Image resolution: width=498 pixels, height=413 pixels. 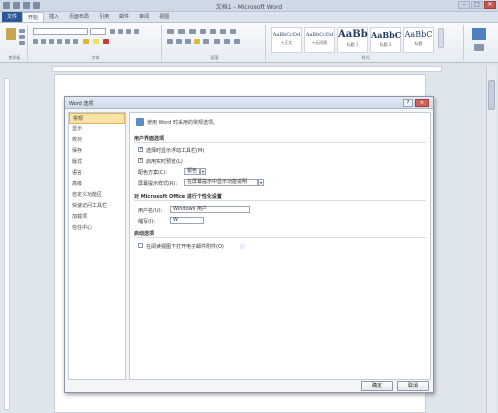 I want to click on italic-icon, so click(x=43, y=41).